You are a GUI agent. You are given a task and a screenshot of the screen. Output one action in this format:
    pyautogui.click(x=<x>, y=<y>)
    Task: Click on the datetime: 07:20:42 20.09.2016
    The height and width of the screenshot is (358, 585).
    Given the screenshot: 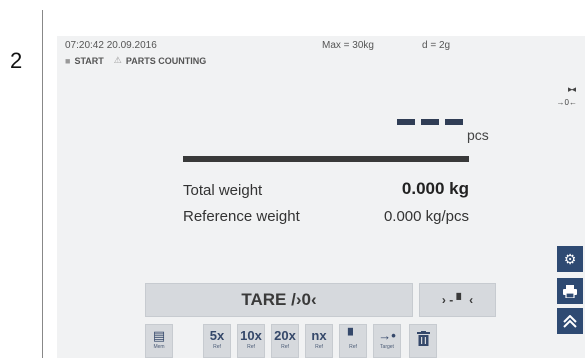 What is the action you would take?
    pyautogui.click(x=111, y=45)
    